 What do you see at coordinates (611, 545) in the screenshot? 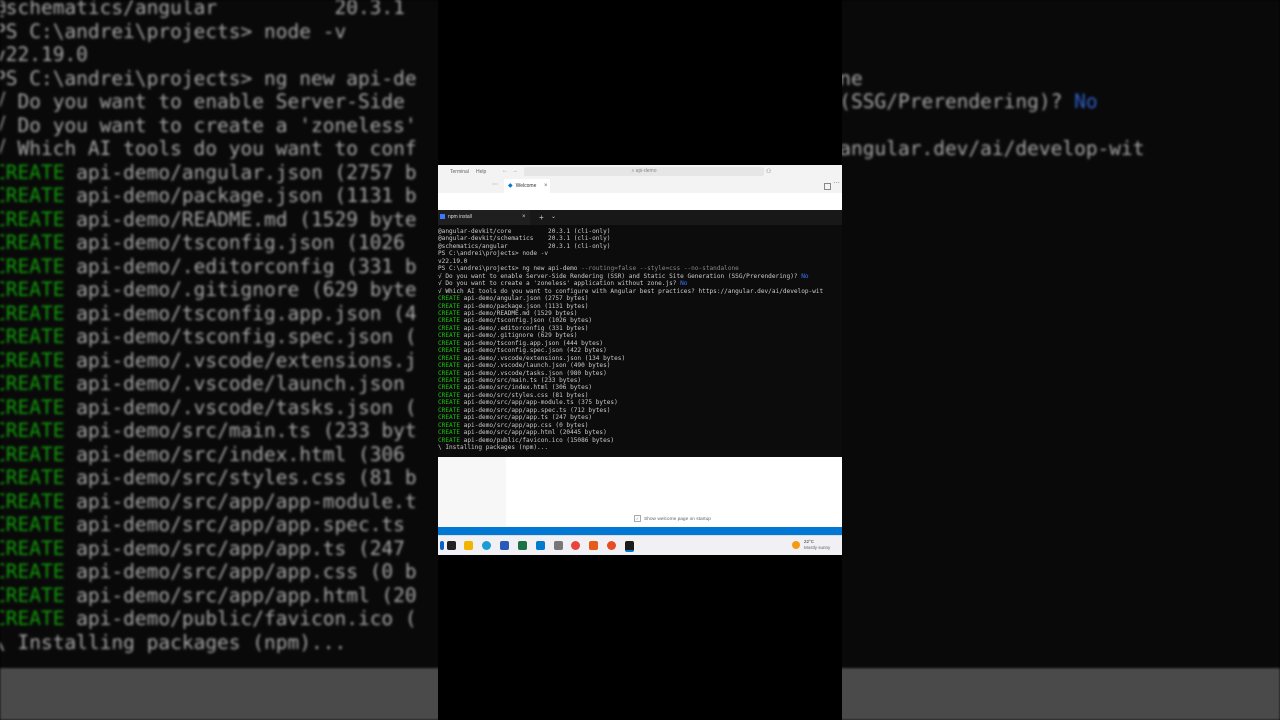
I see `git-icon` at bounding box center [611, 545].